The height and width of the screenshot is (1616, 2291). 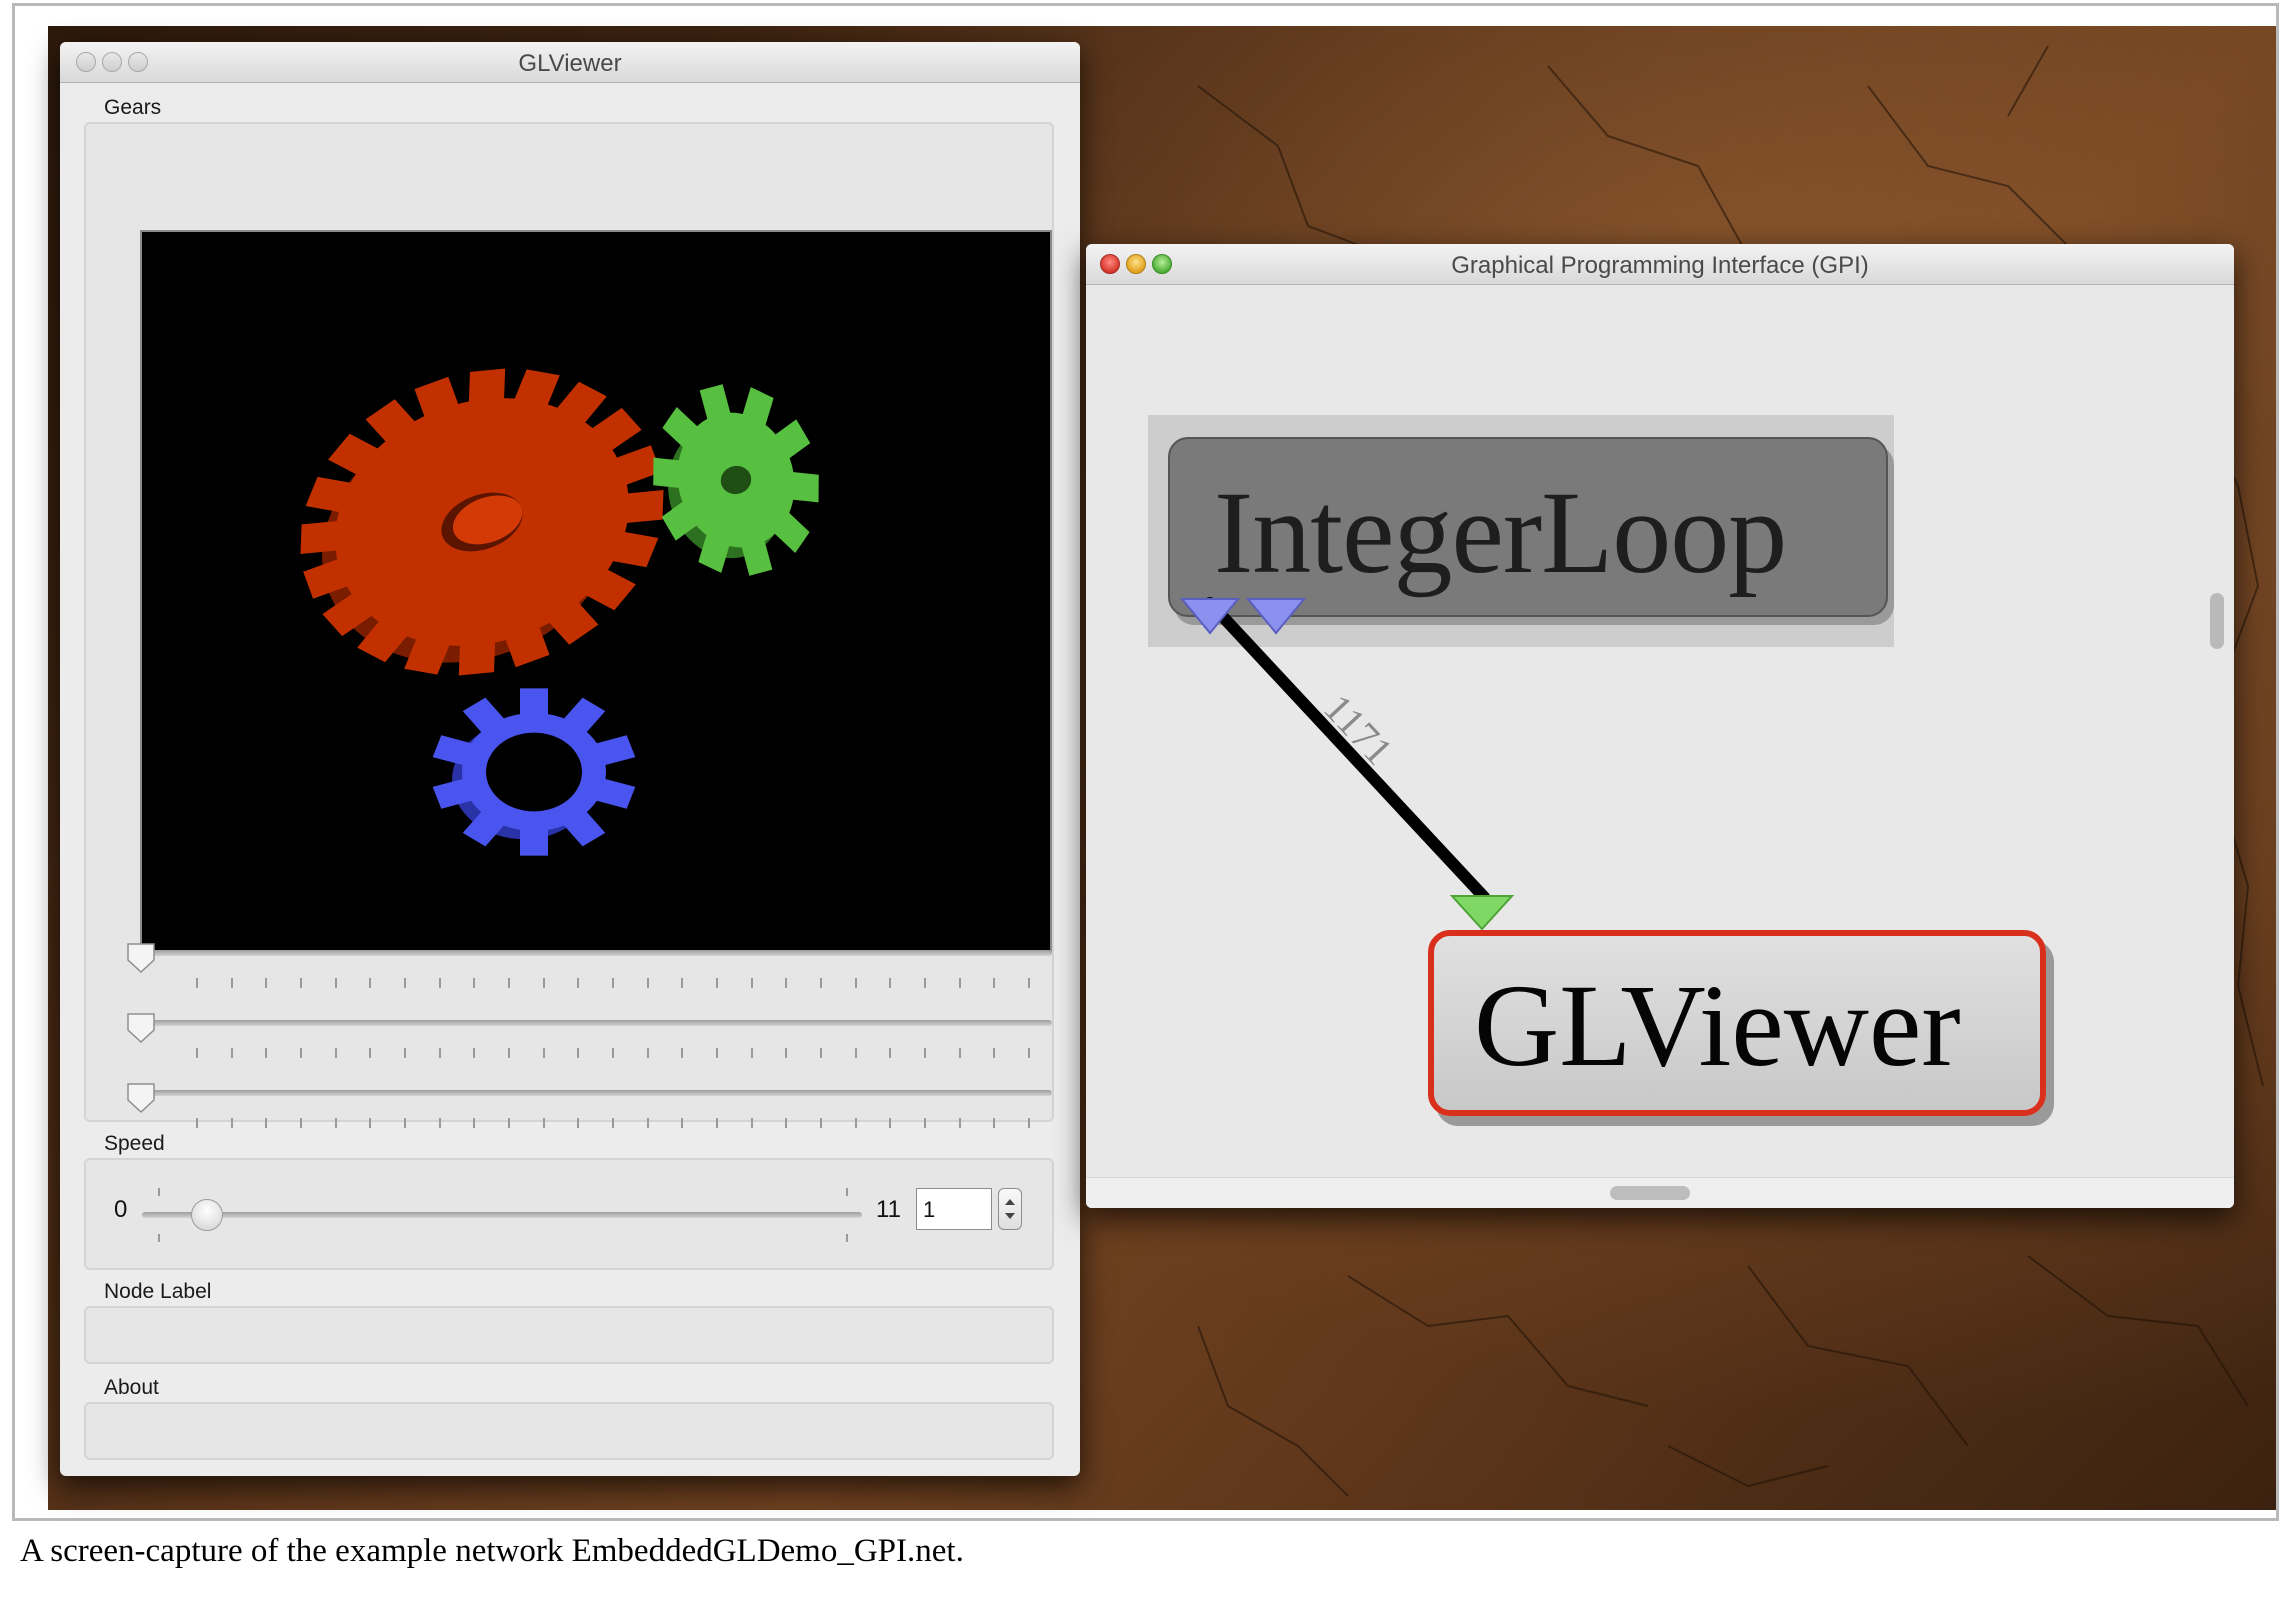 What do you see at coordinates (141, 958) in the screenshot?
I see `gear-slider-1-thumb` at bounding box center [141, 958].